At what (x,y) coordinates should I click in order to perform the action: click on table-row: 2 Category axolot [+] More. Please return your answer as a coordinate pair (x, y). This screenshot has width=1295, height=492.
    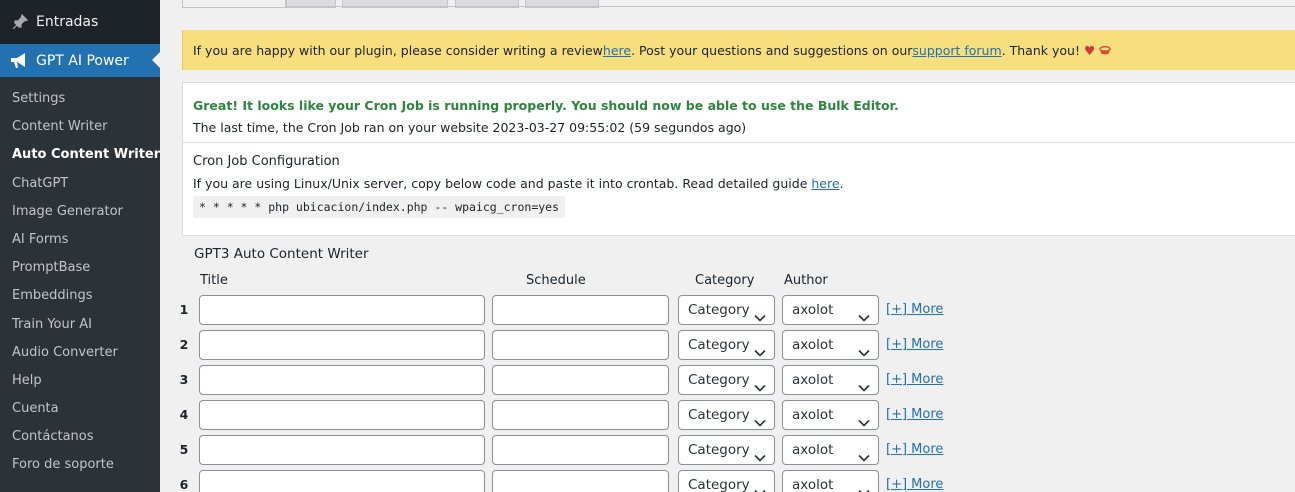
    Looking at the image, I should click on (560, 345).